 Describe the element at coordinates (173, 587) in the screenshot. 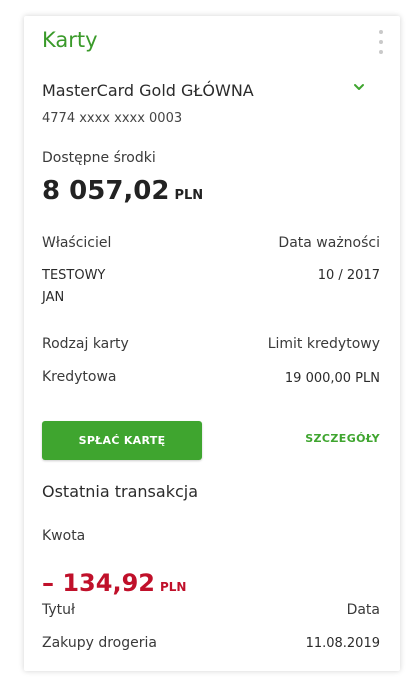

I see `transaction-amount-currency: PLN` at that location.